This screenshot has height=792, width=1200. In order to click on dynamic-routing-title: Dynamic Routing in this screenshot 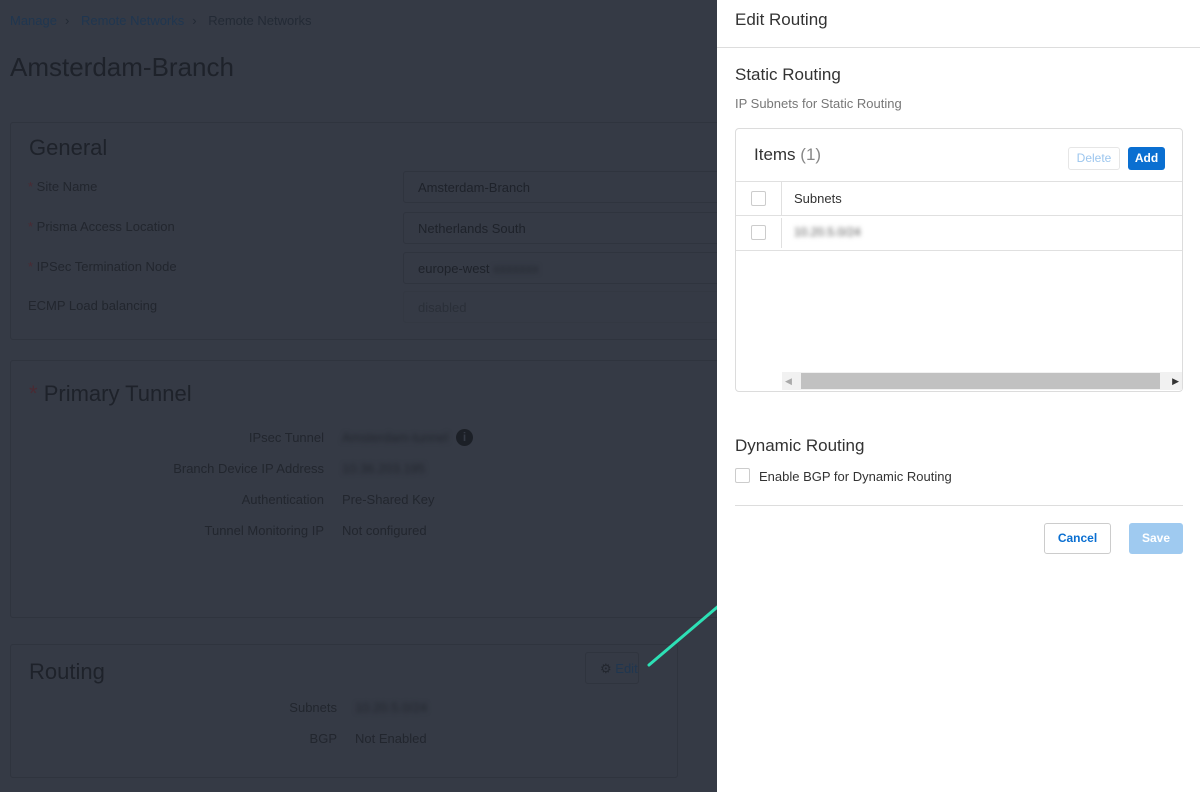, I will do `click(800, 445)`.